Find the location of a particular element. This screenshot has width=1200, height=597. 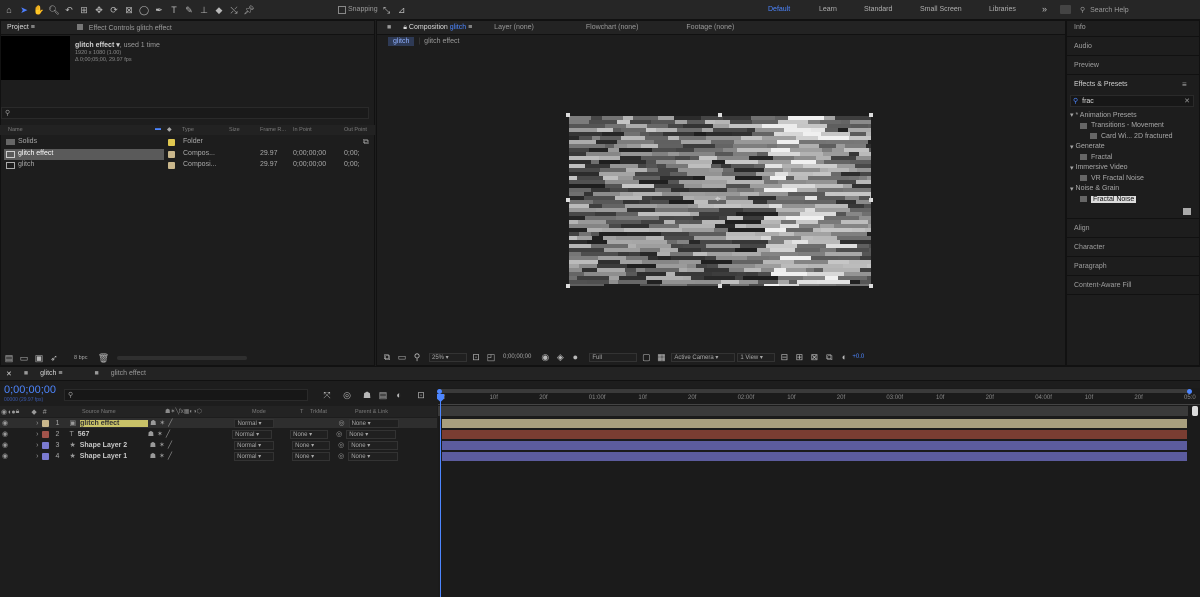

layer-row: ◉ › 1 ▣ glitch effect ☗ ✶ ╱ Normal ▾ ◎ None ▾ is located at coordinates (218, 423).